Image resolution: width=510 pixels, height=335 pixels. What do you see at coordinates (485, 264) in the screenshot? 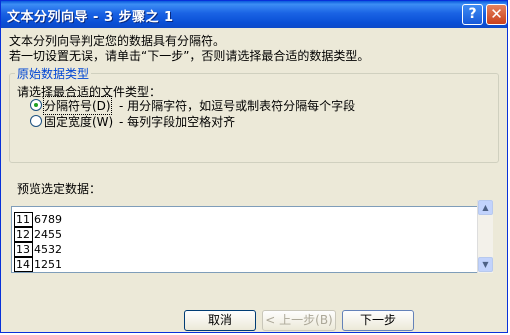
I see `scroll-down-icon: ▼` at bounding box center [485, 264].